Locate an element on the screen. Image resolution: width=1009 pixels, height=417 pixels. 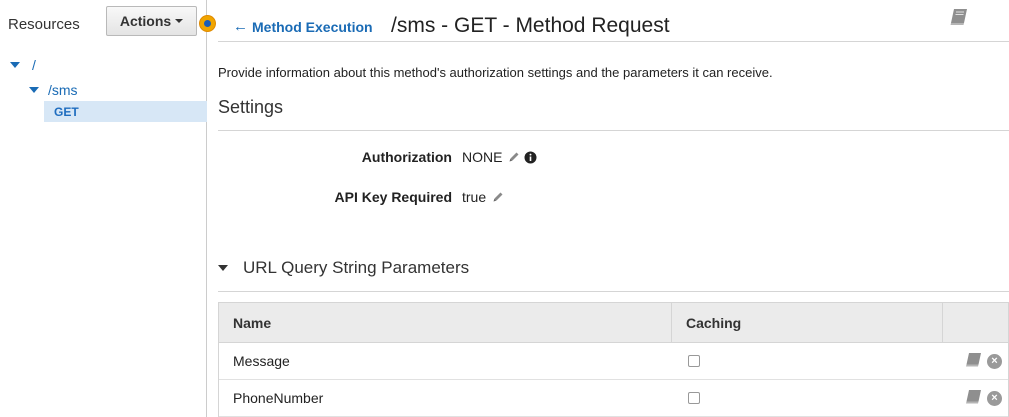
authorization-field: NONE is located at coordinates (499, 157).